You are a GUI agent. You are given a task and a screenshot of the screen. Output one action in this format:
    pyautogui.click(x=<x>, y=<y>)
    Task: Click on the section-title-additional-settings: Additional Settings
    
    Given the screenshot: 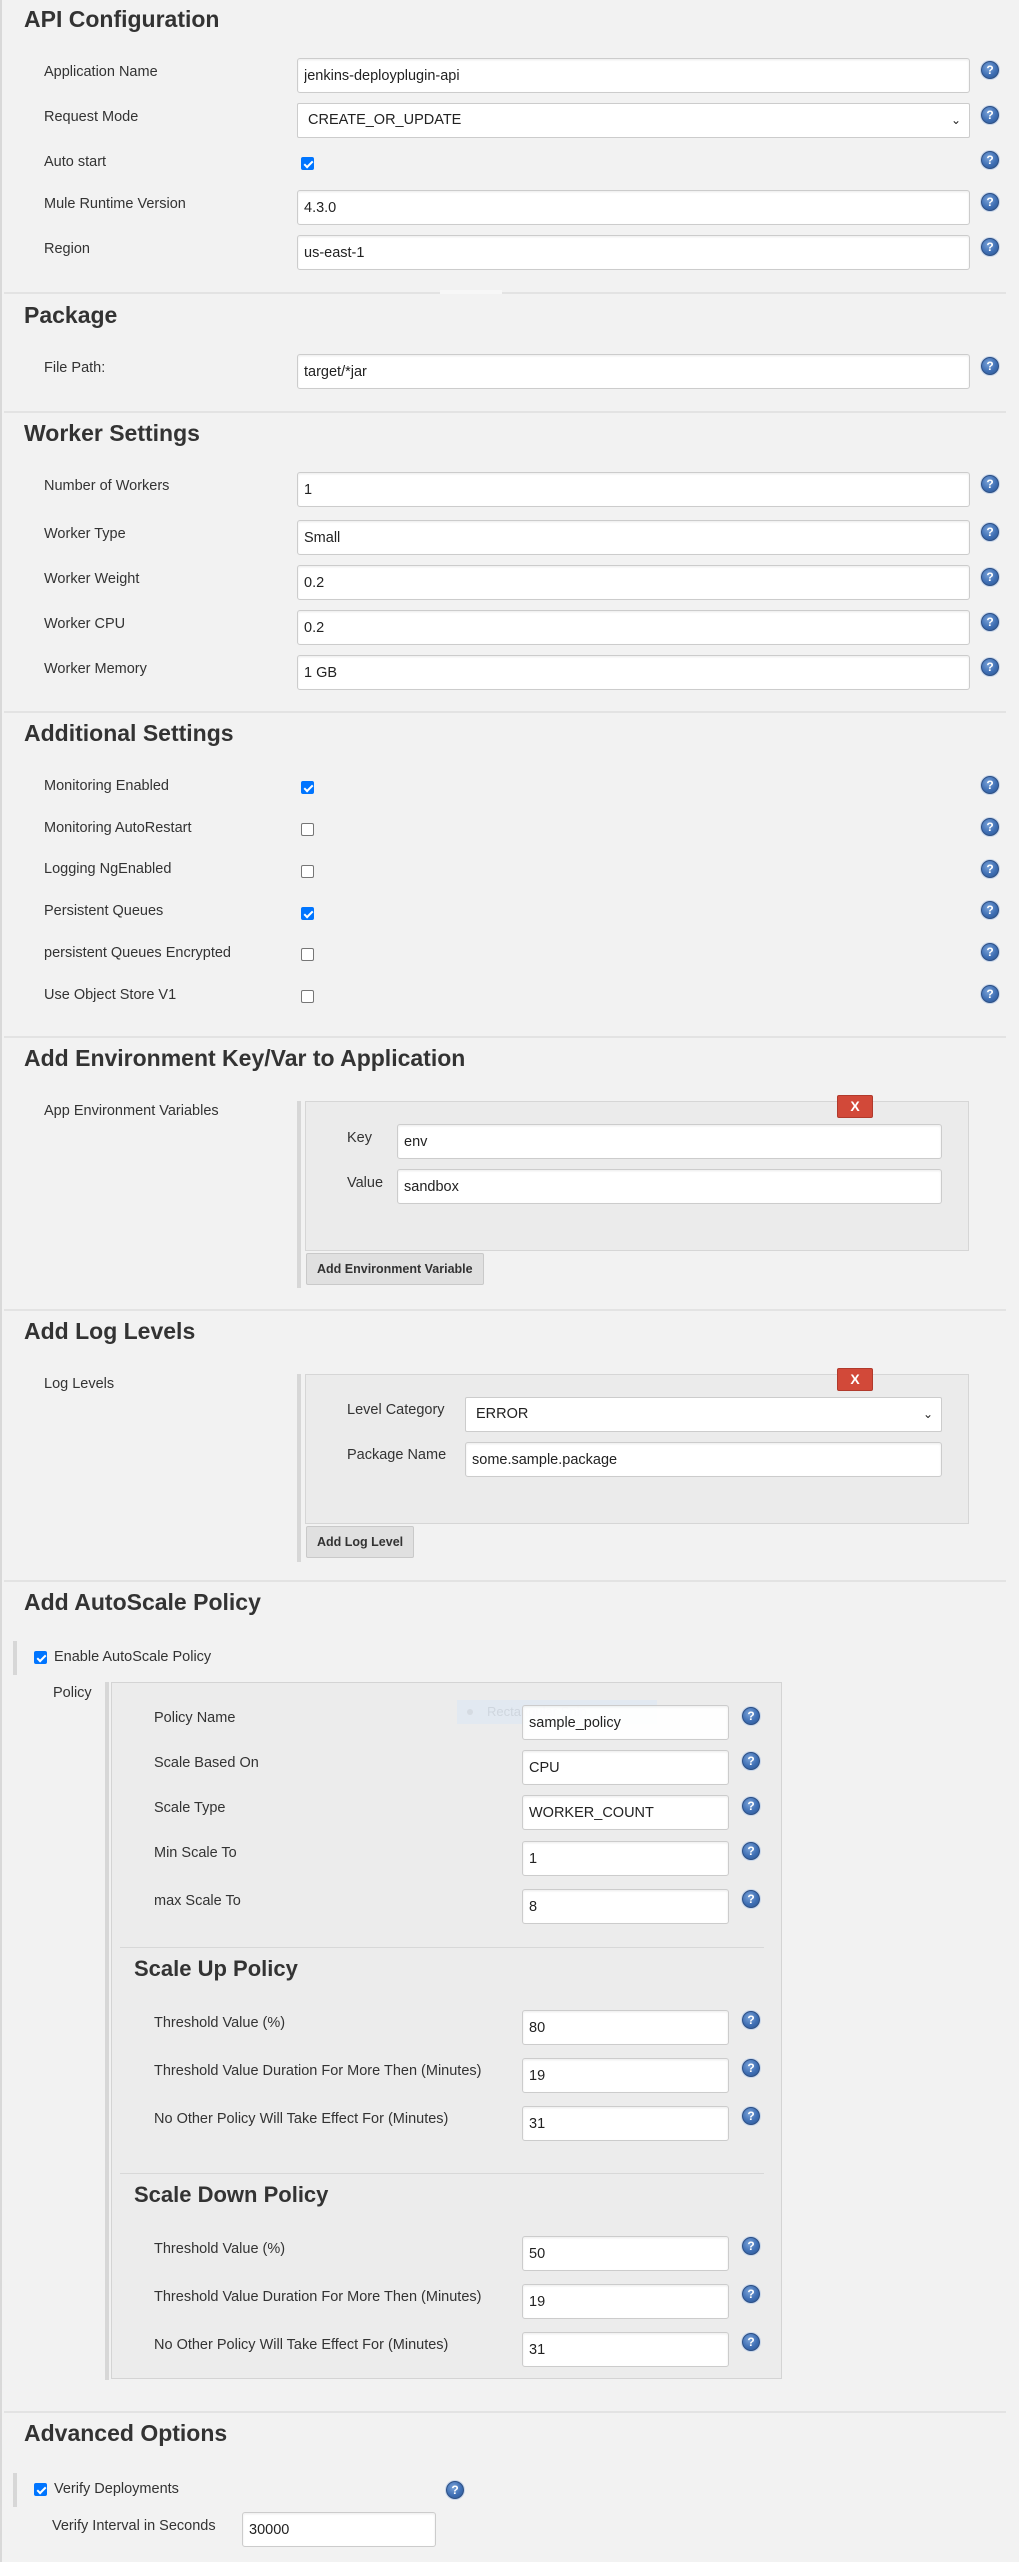 What is the action you would take?
    pyautogui.click(x=129, y=733)
    